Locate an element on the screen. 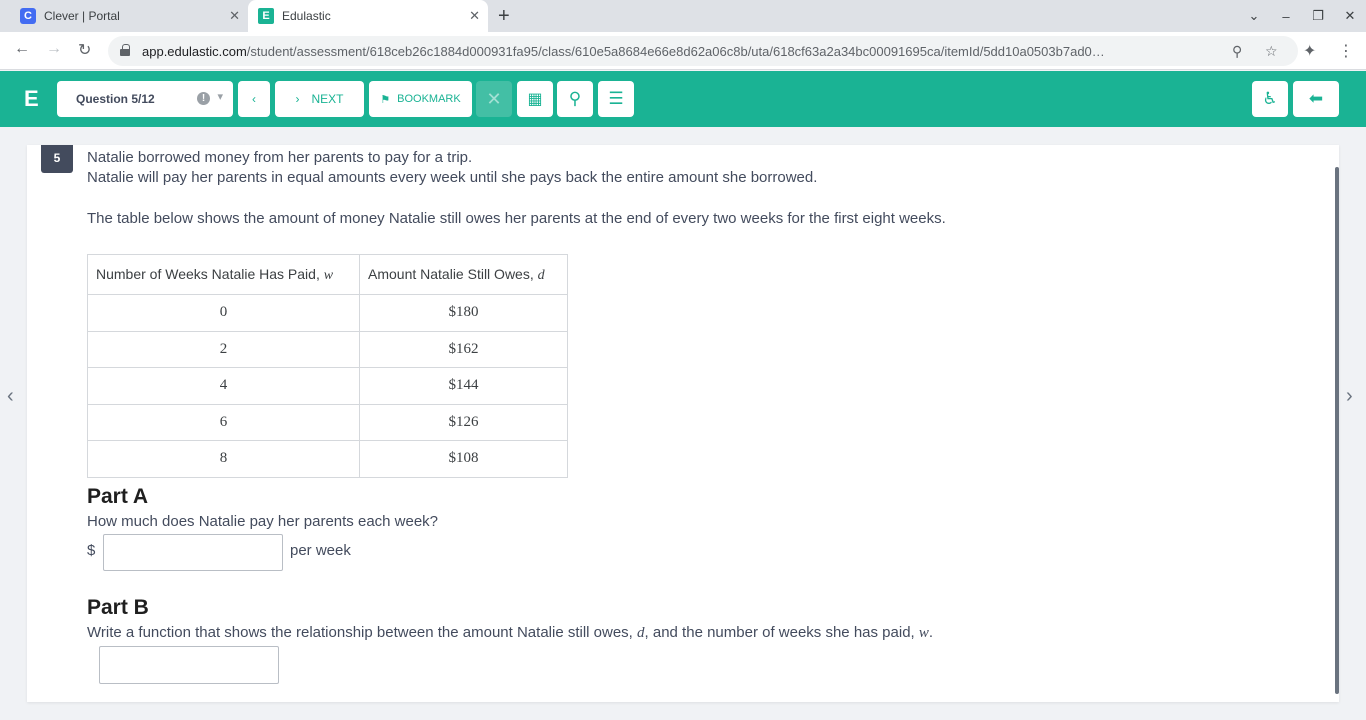 The image size is (1366, 720). bookmark-button: ⚑ BOOKMARK is located at coordinates (420, 99).